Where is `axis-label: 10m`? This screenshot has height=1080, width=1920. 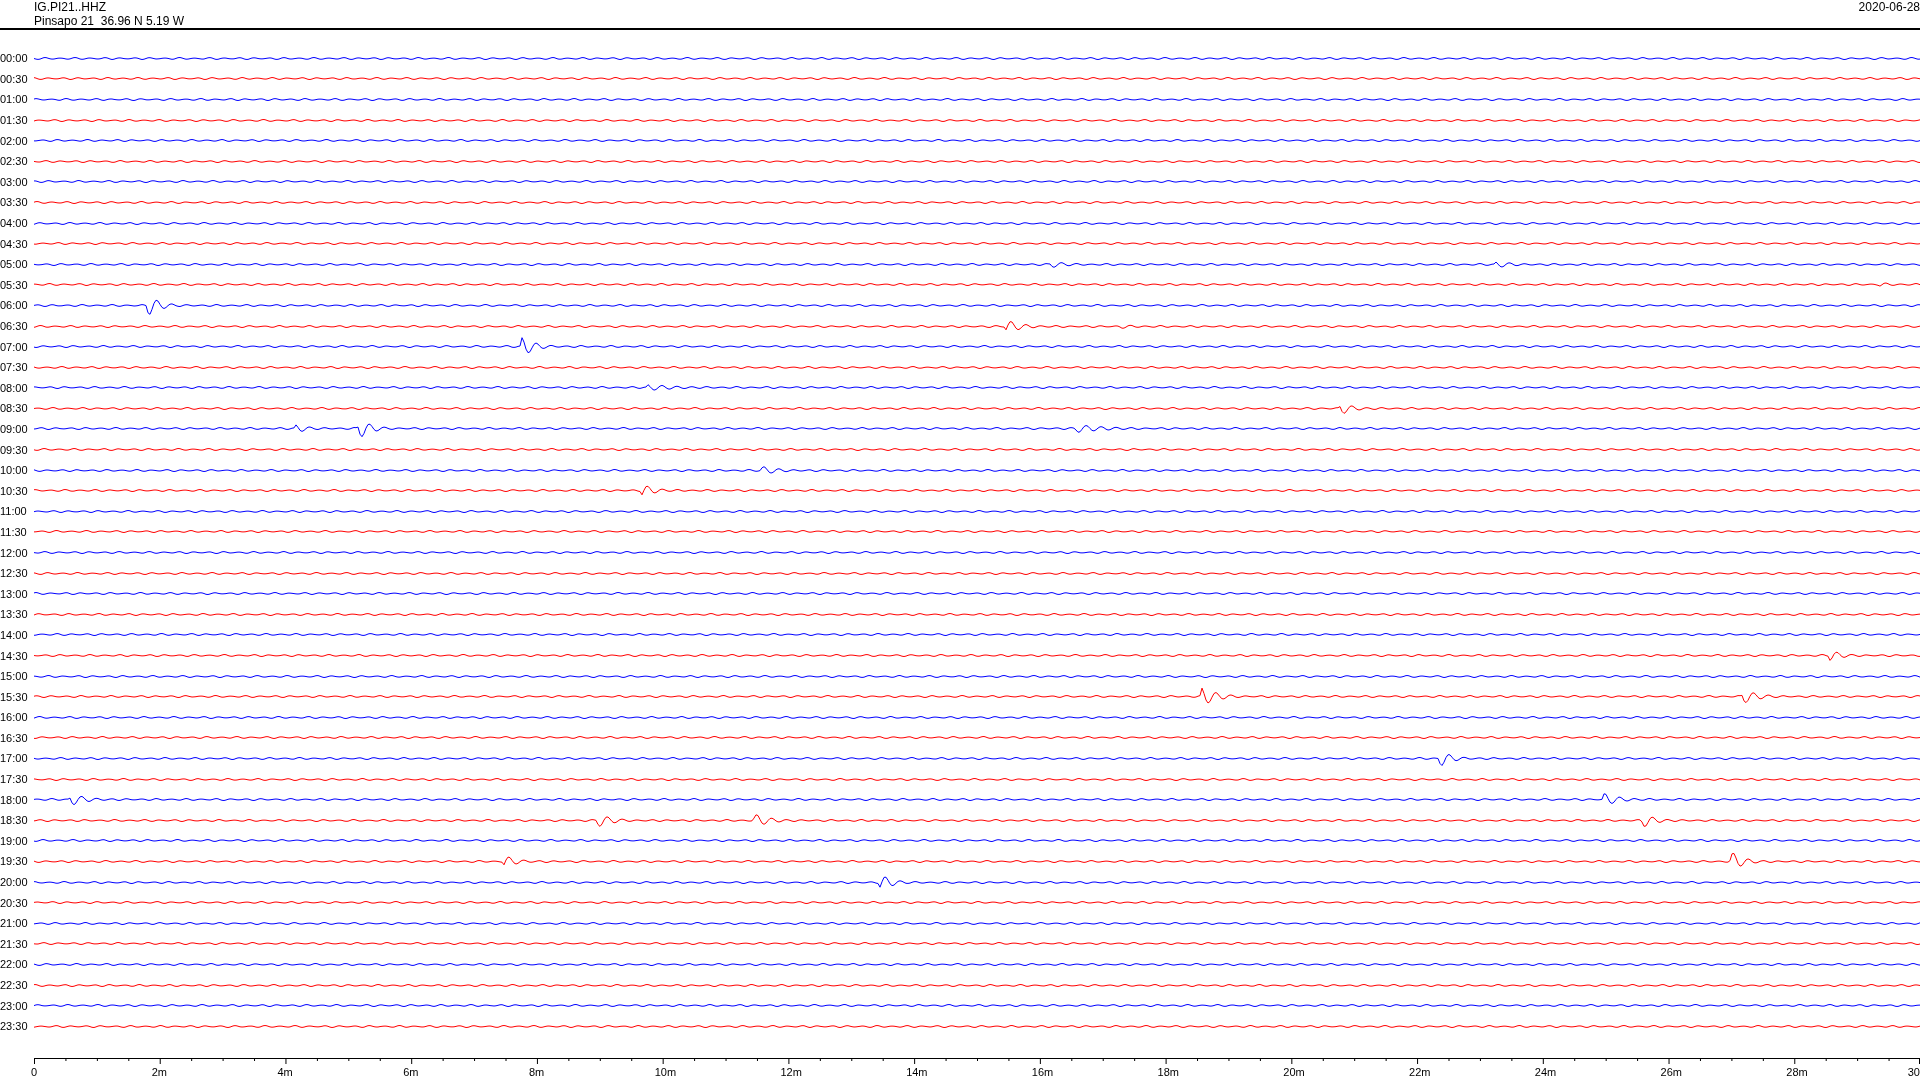
axis-label: 10m is located at coordinates (665, 1072).